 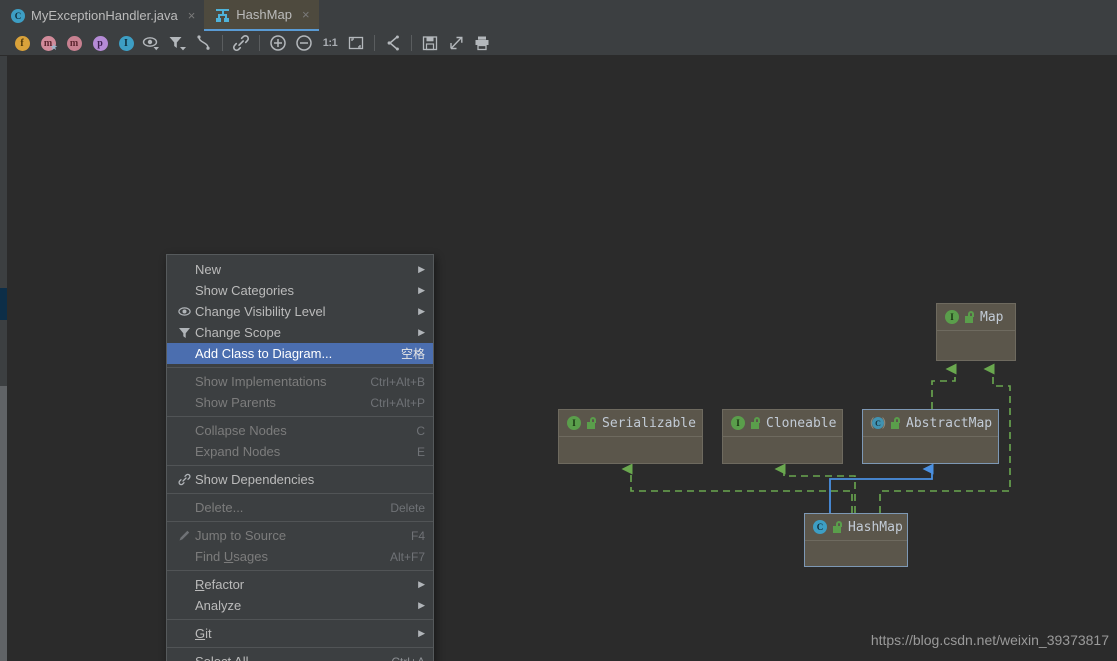 I want to click on menu-item-shortcut: Ctrl+Alt+B, so click(x=397, y=381).